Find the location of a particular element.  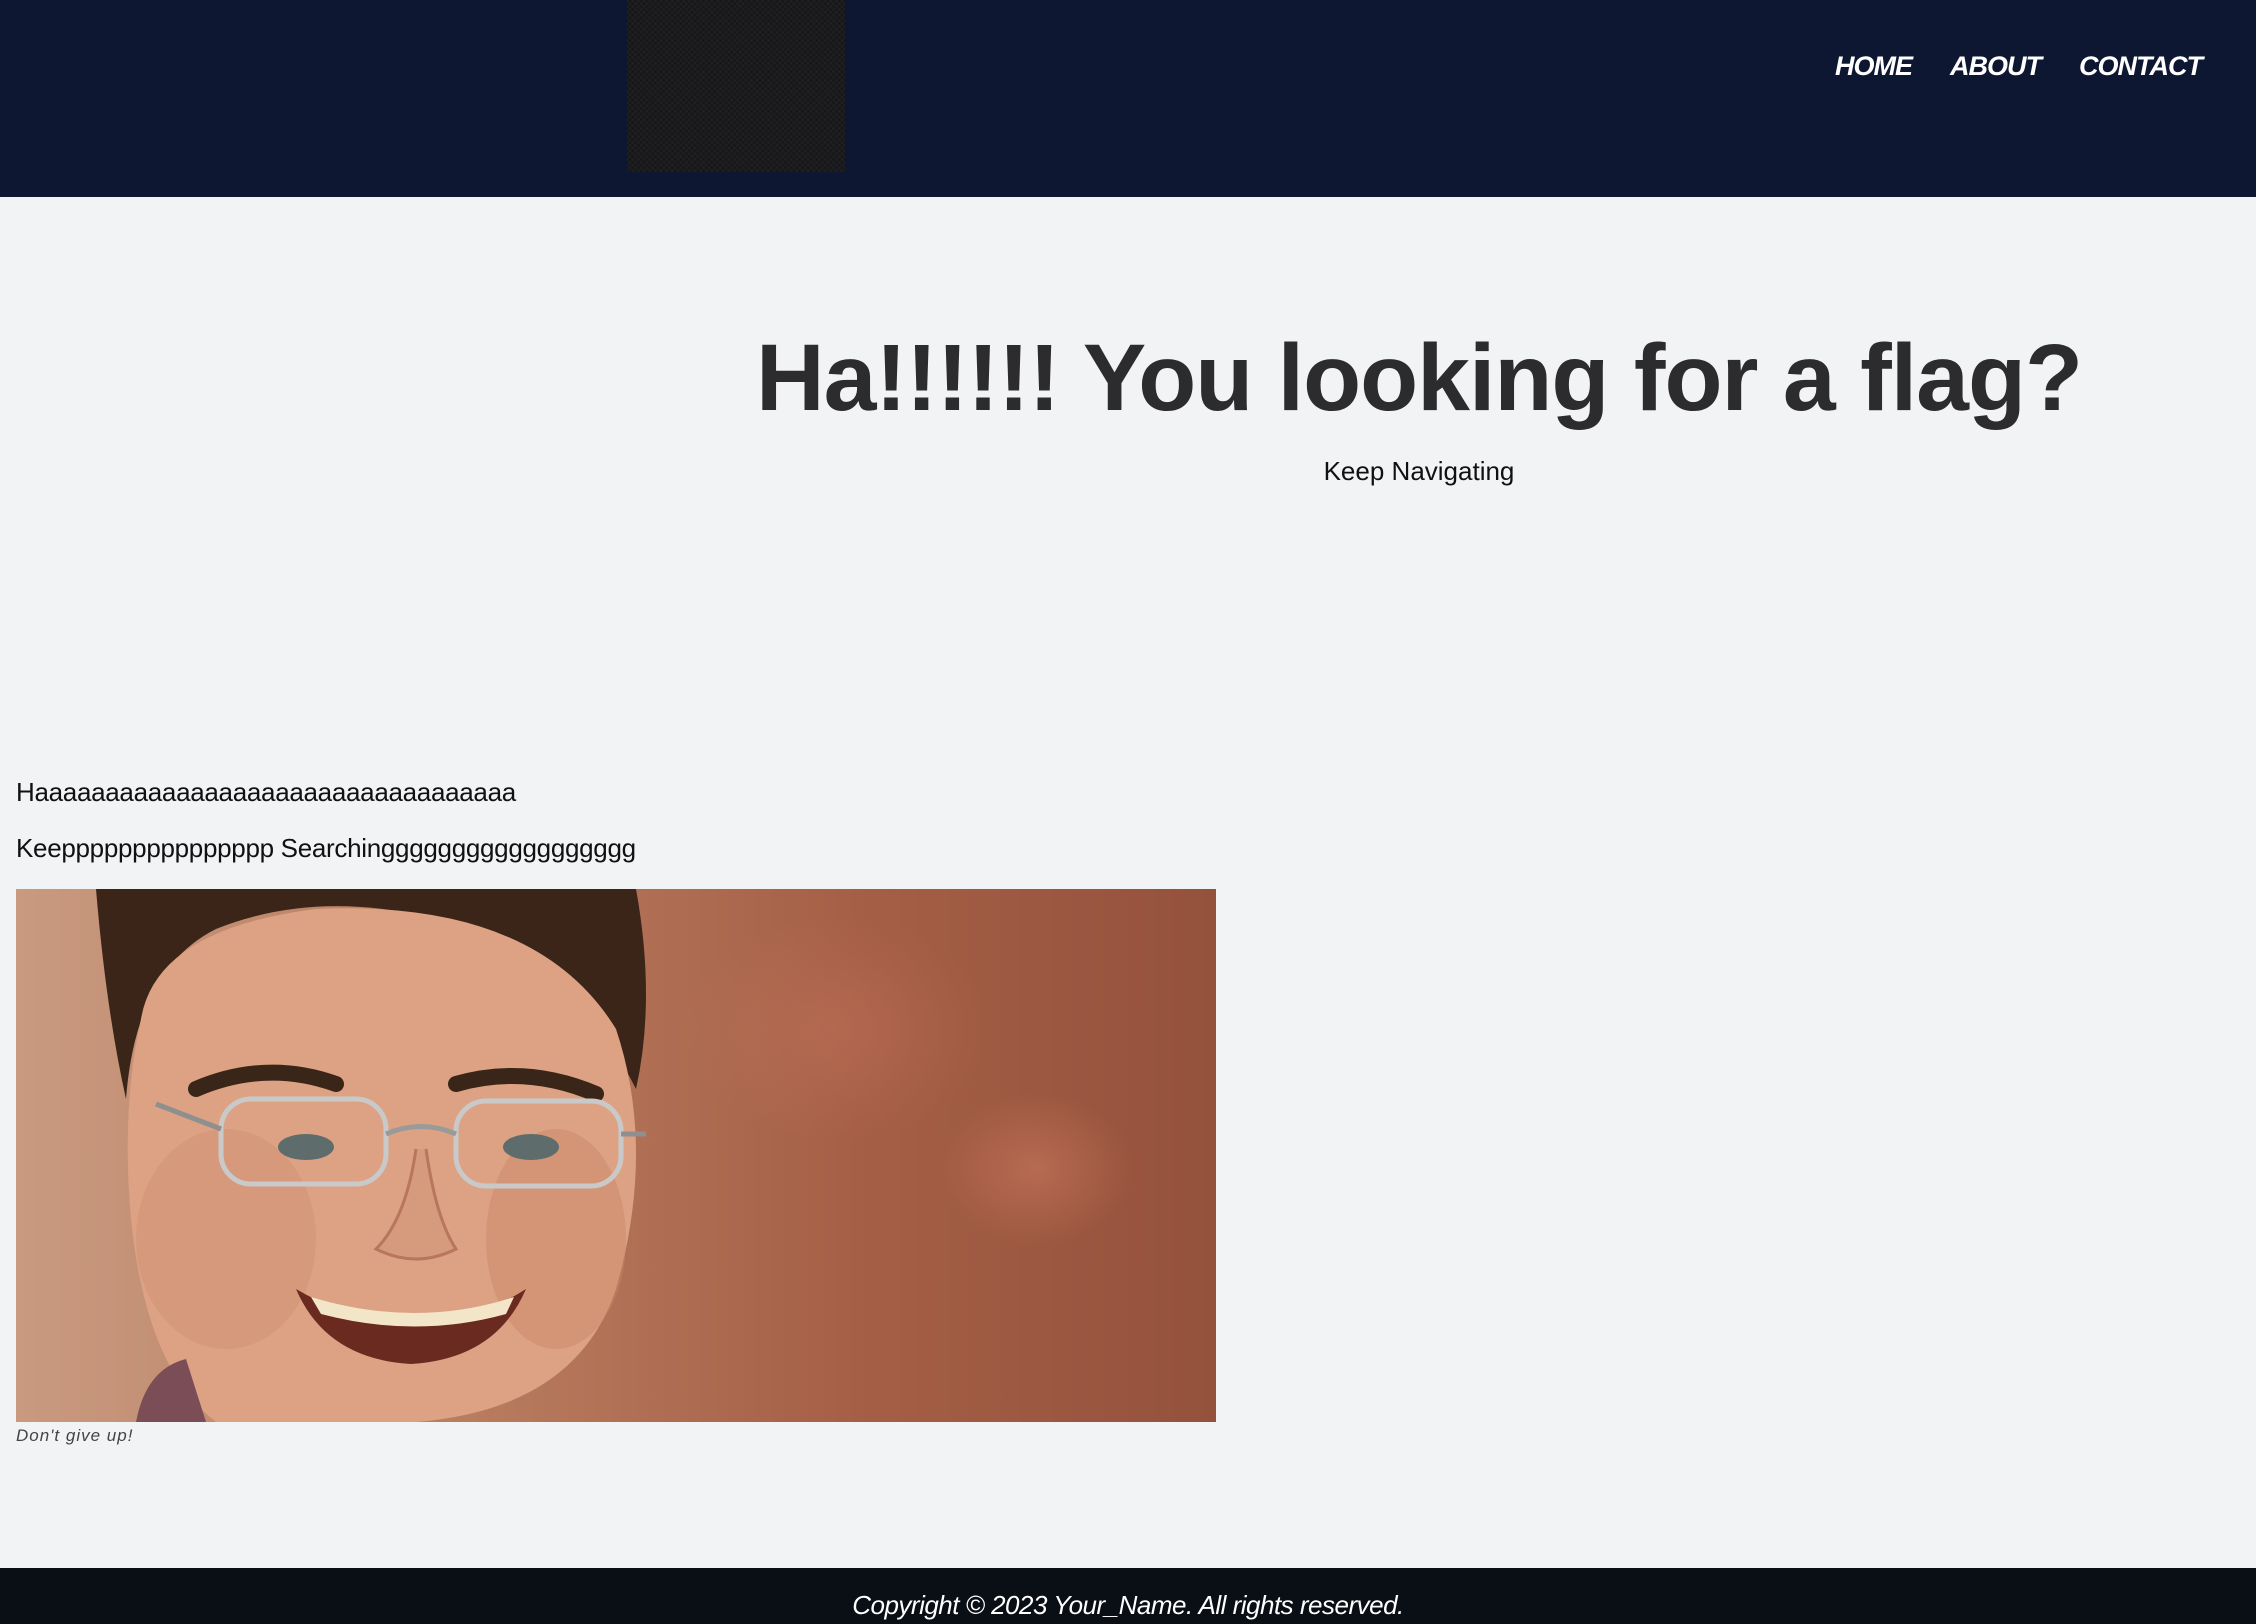

main-nav: HOME ABOUT CONTACT is located at coordinates (2019, 66).